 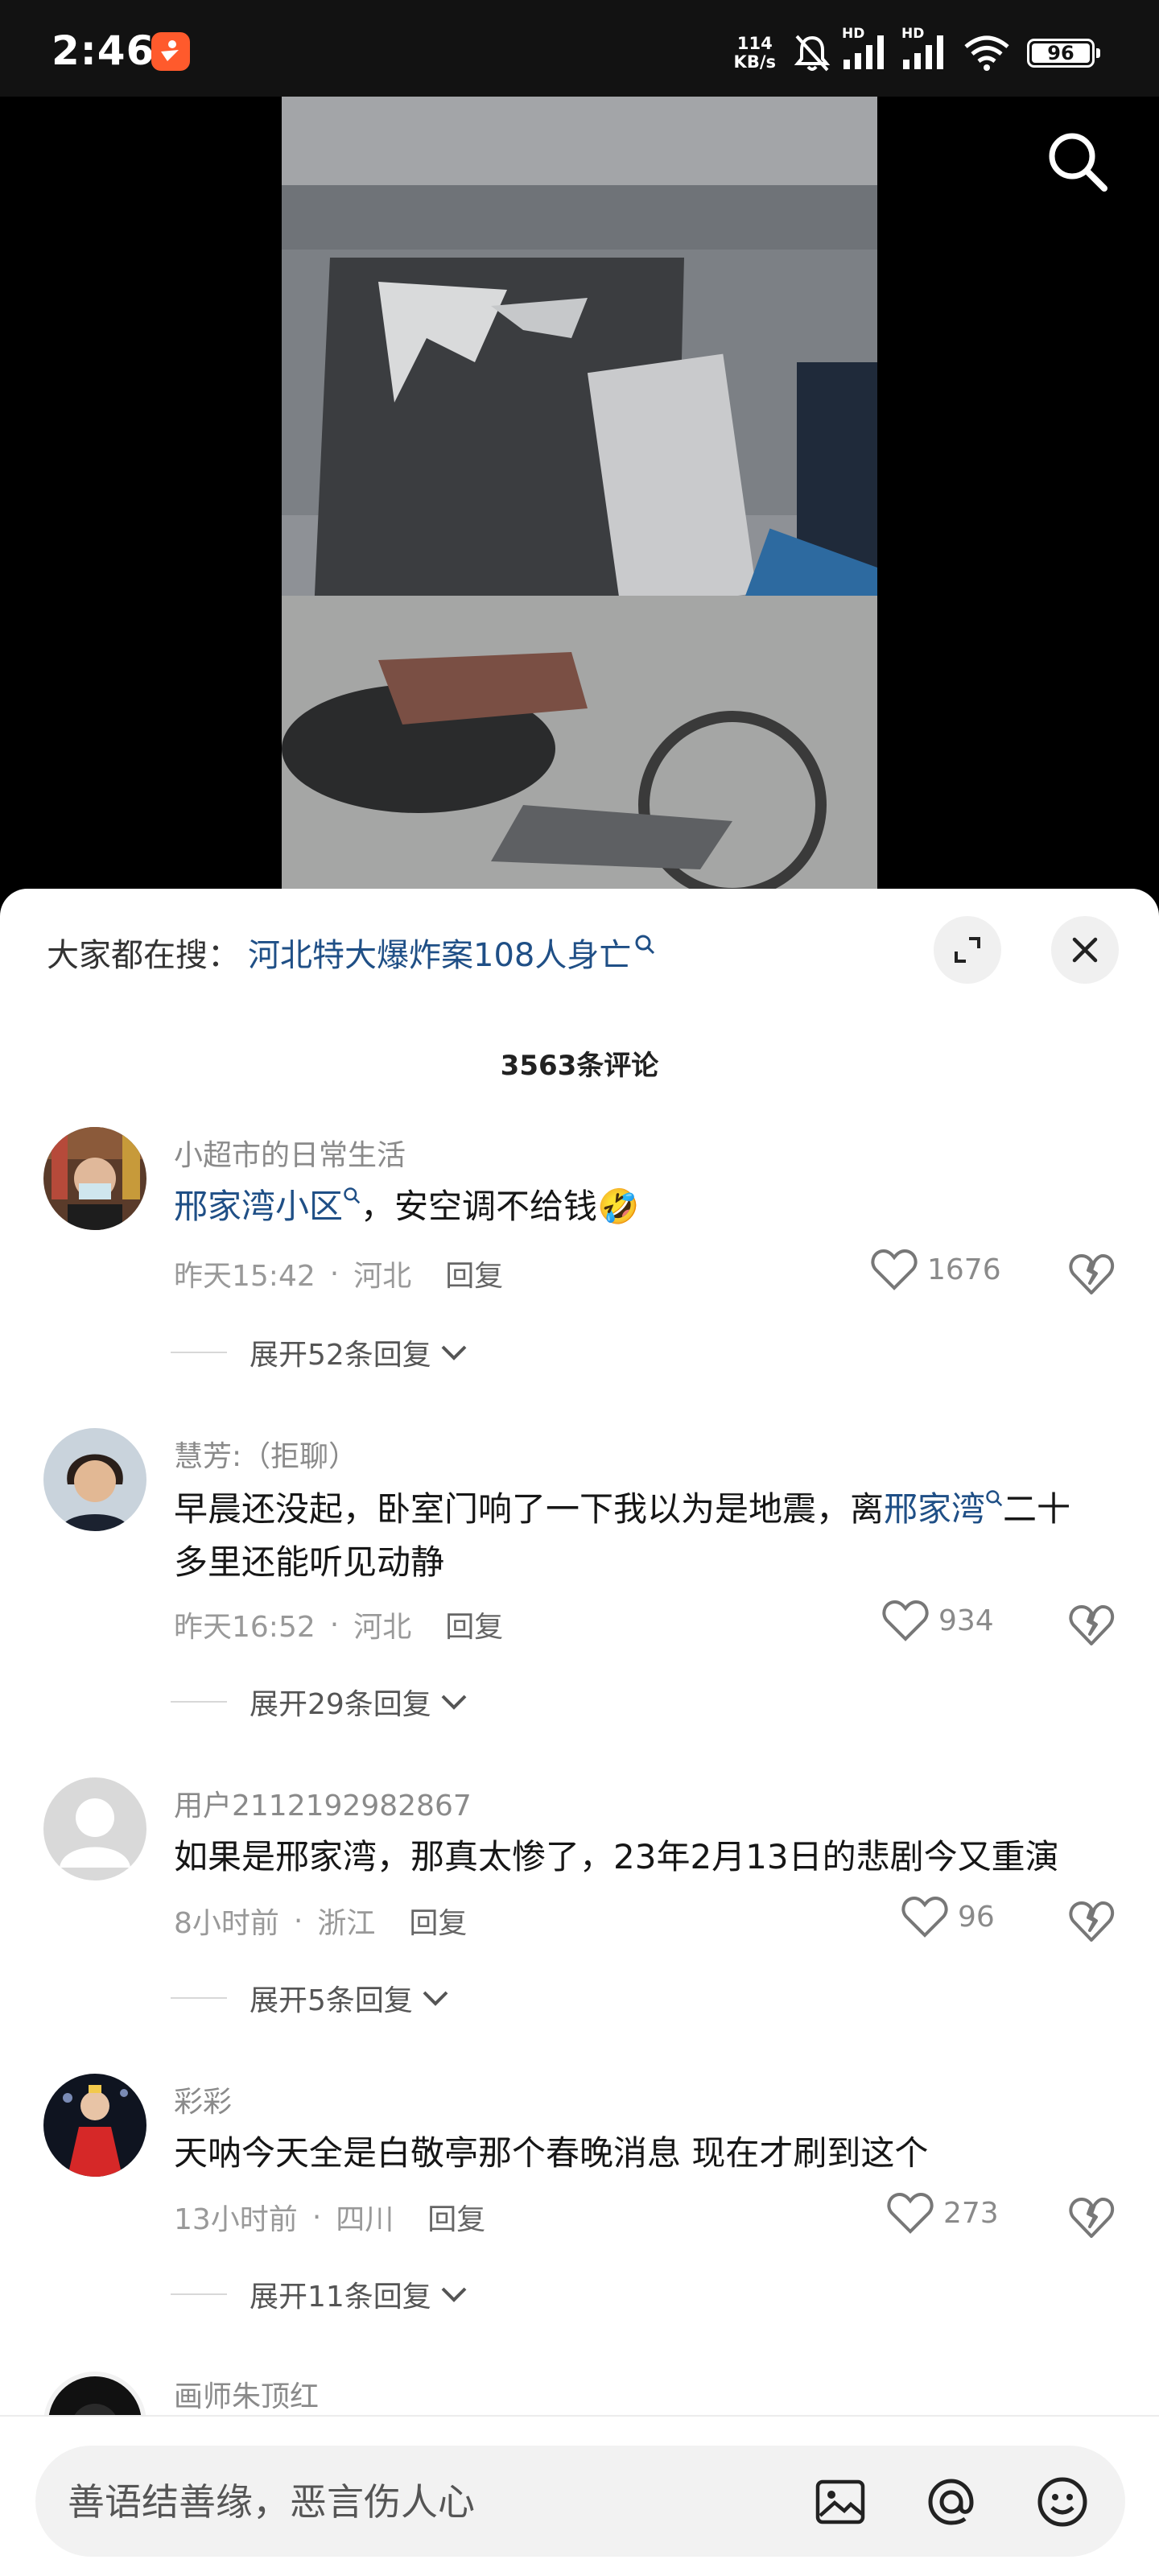 I want to click on like-button: 1676, so click(x=936, y=1269).